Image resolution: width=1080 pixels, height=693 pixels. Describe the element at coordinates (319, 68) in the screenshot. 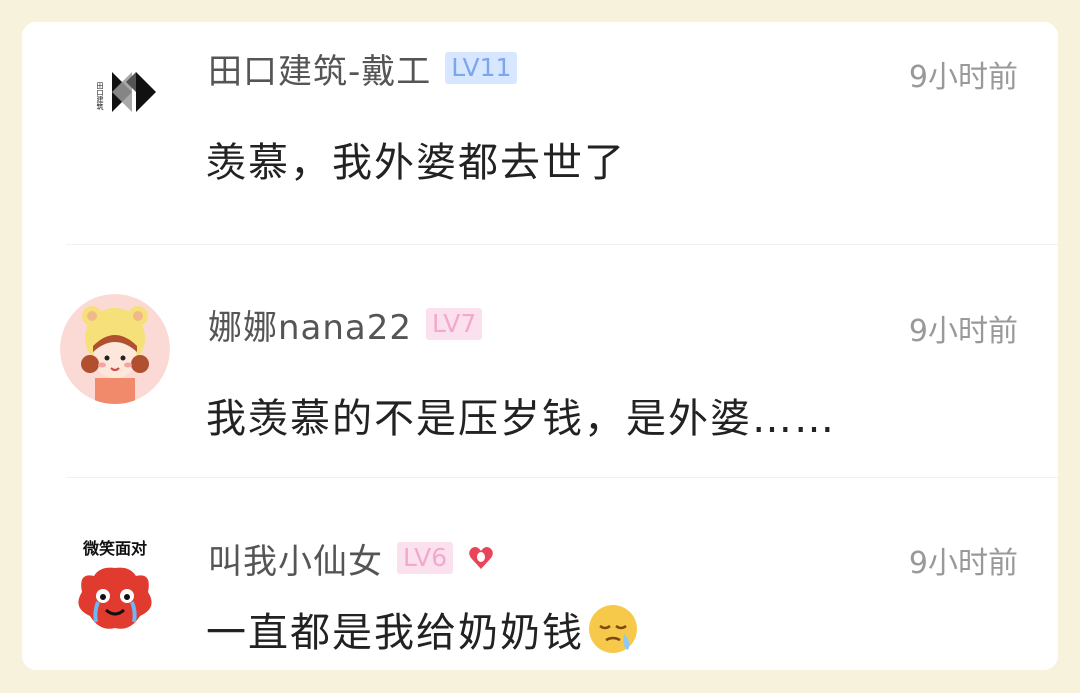

I see `username: 田口建筑-戴工` at that location.